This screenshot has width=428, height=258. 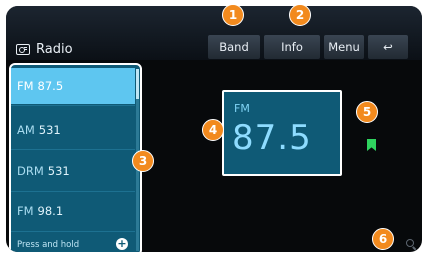 I want to click on callout-5: 5, so click(x=367, y=112).